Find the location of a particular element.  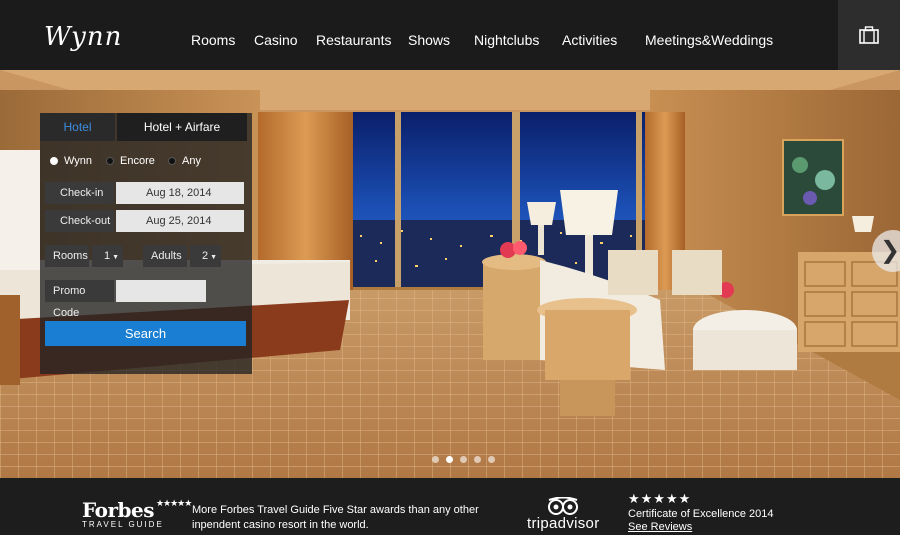

tab-hotel-airfare: Hotel + Airfare is located at coordinates (182, 127).